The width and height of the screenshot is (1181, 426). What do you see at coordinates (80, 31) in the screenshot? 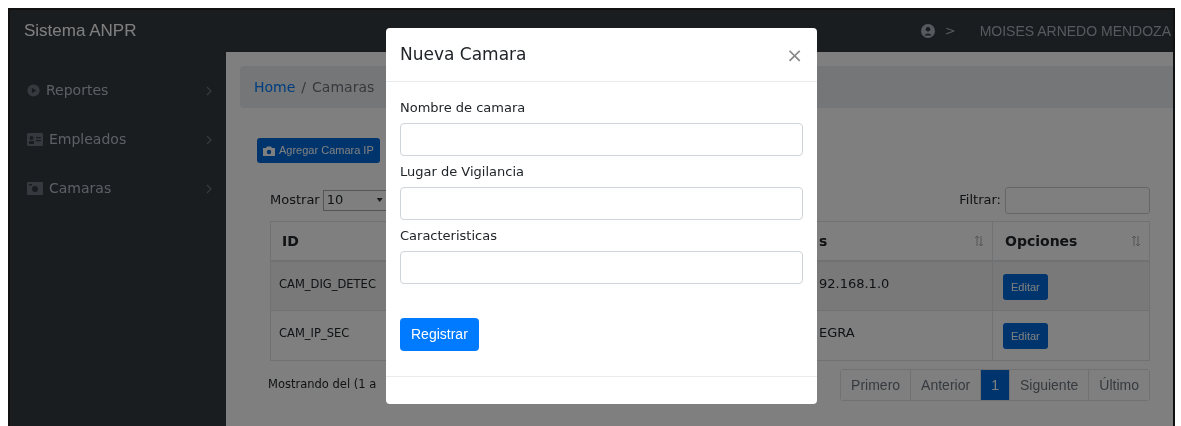
I see `brand-title: Sistema ANPR` at bounding box center [80, 31].